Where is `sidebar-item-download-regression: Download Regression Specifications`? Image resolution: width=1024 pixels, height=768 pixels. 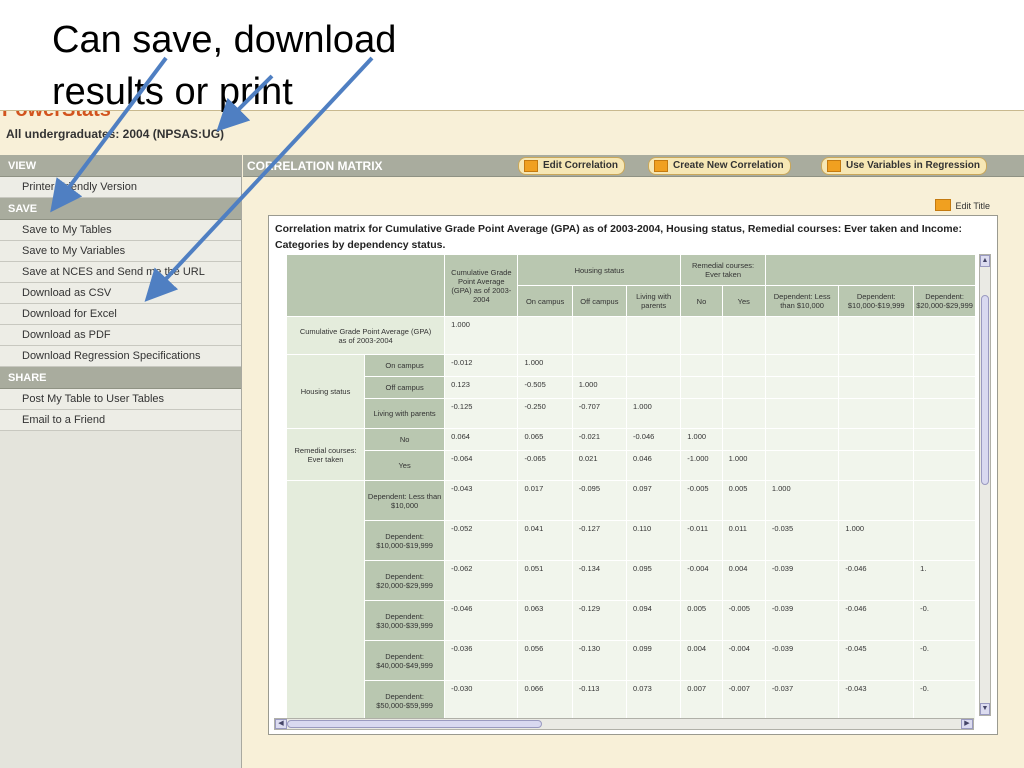 sidebar-item-download-regression: Download Regression Specifications is located at coordinates (120, 356).